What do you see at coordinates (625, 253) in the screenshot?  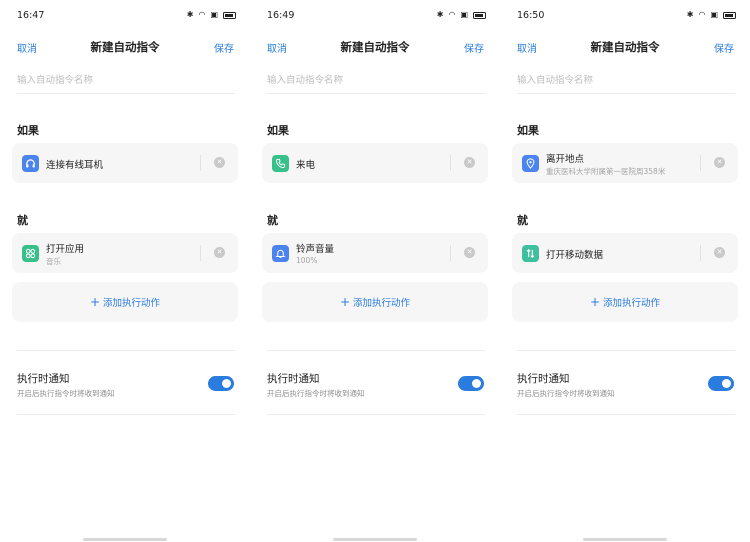 I see `action-card: 打开移动数据 ✕` at bounding box center [625, 253].